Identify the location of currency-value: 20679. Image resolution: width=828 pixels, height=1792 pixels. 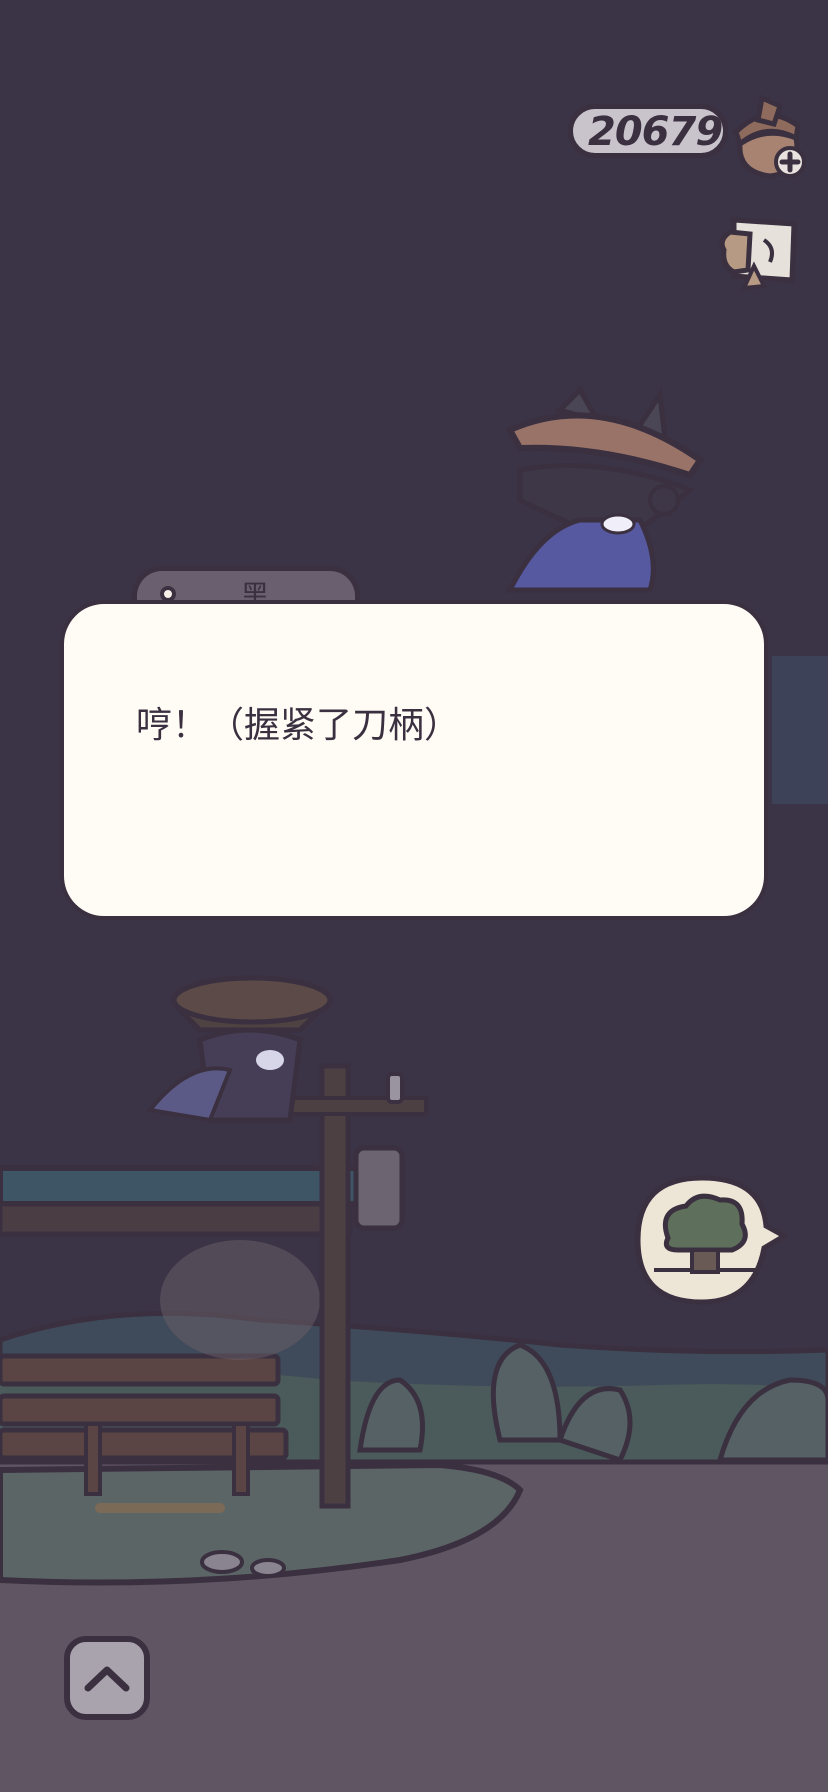
(655, 132).